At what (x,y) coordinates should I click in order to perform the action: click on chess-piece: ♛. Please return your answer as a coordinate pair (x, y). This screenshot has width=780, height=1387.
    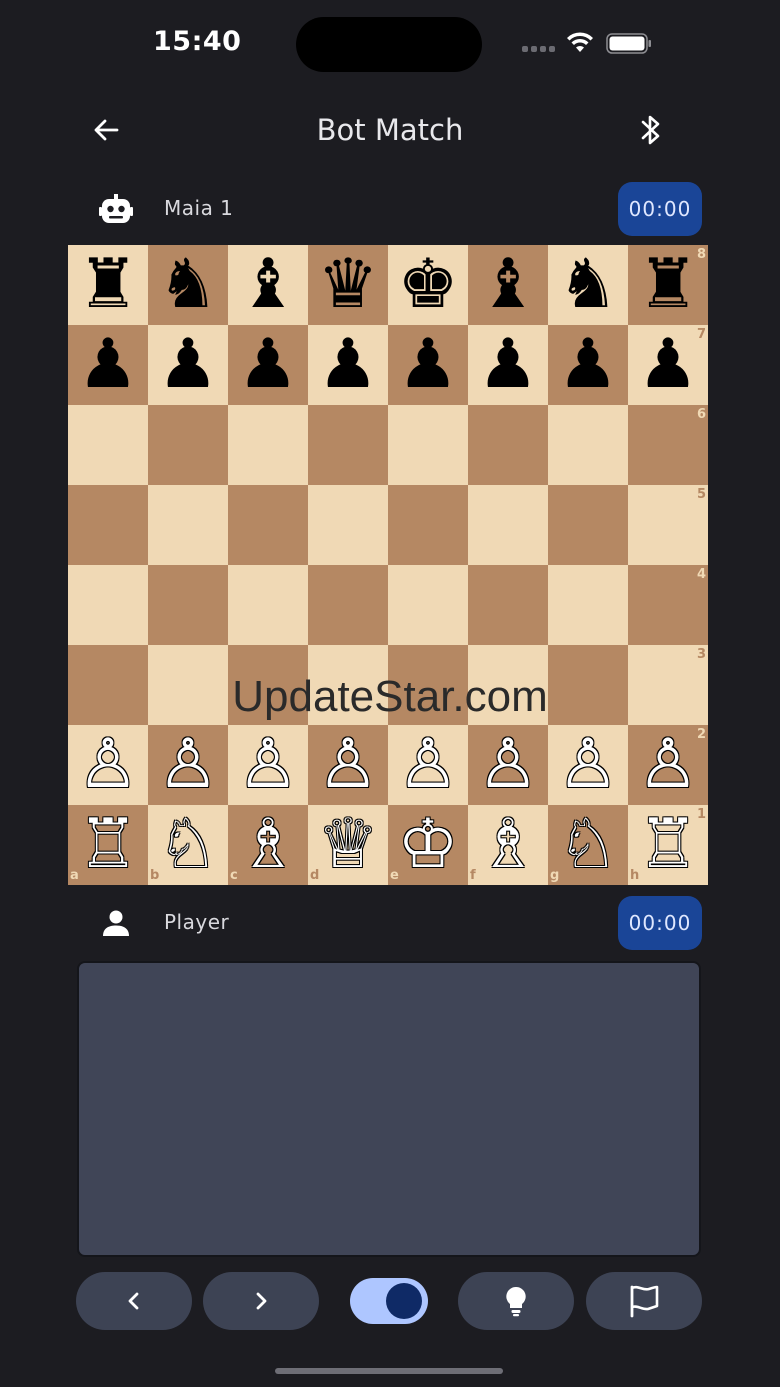
    Looking at the image, I should click on (348, 285).